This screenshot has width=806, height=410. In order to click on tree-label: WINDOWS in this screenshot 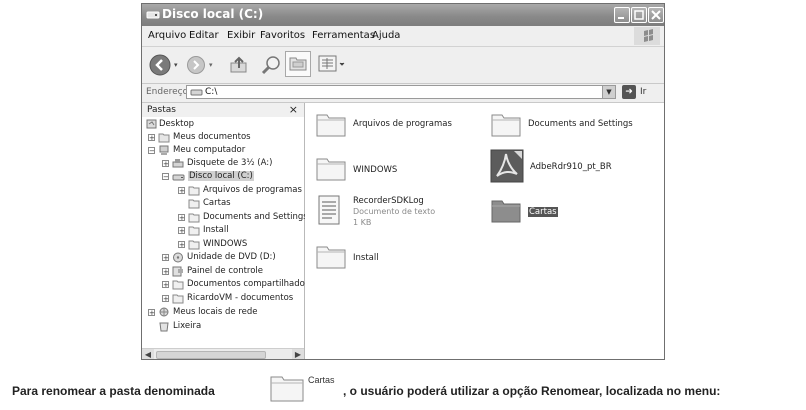, I will do `click(225, 244)`.